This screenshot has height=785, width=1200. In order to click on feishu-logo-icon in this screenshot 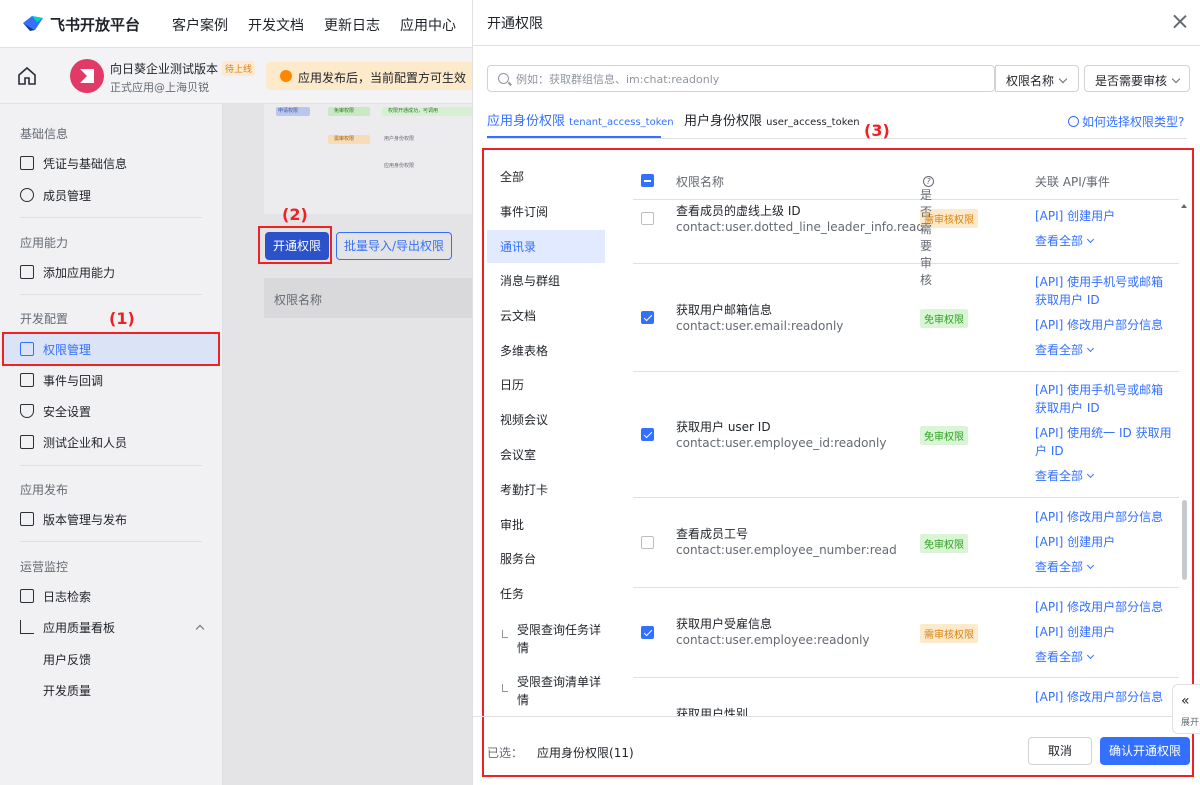, I will do `click(33, 23)`.